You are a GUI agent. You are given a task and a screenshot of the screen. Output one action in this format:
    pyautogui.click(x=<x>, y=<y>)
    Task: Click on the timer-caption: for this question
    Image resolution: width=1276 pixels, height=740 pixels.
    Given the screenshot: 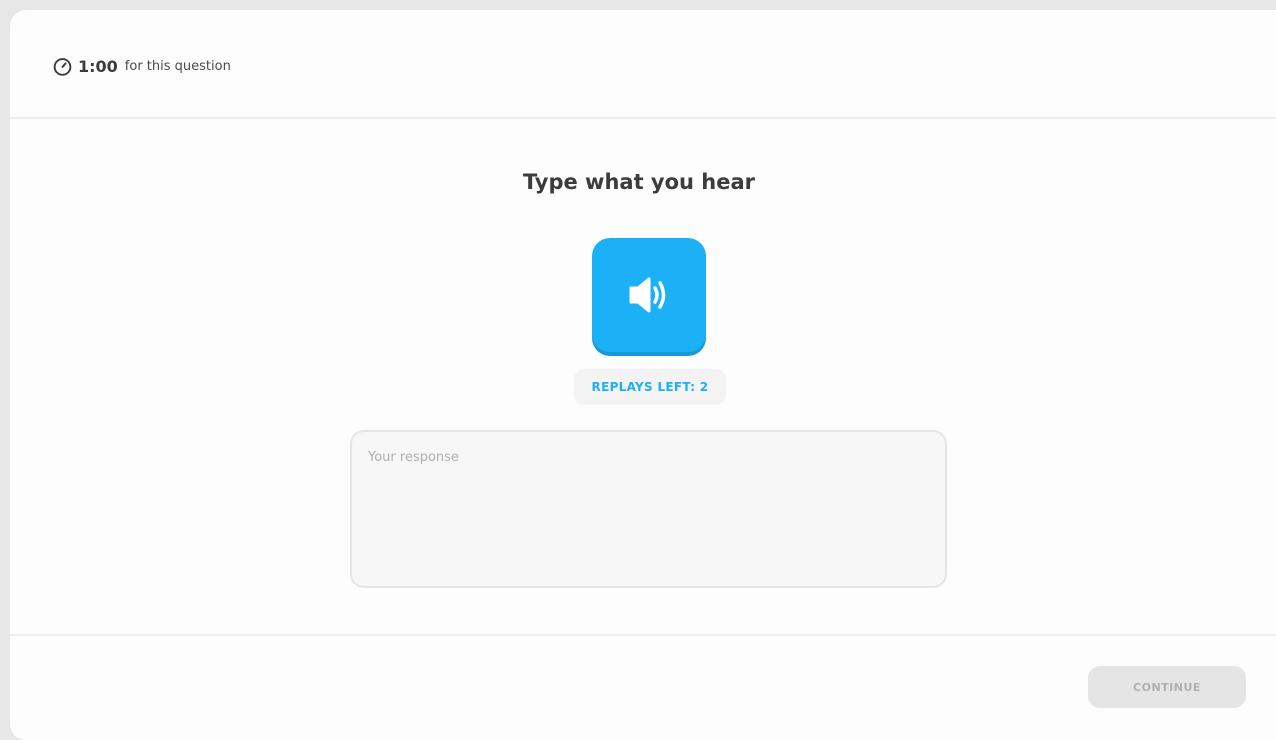 What is the action you would take?
    pyautogui.click(x=177, y=66)
    